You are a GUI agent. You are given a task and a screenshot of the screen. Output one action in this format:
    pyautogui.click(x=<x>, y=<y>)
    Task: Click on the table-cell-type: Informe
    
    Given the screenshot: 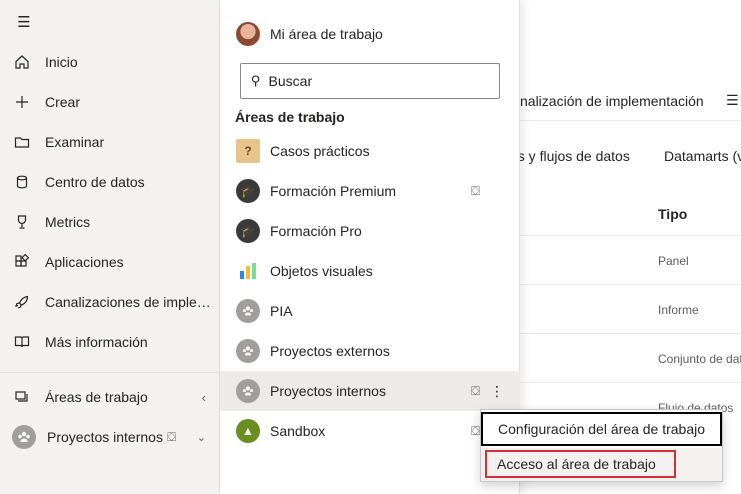 What is the action you would take?
    pyautogui.click(x=678, y=310)
    